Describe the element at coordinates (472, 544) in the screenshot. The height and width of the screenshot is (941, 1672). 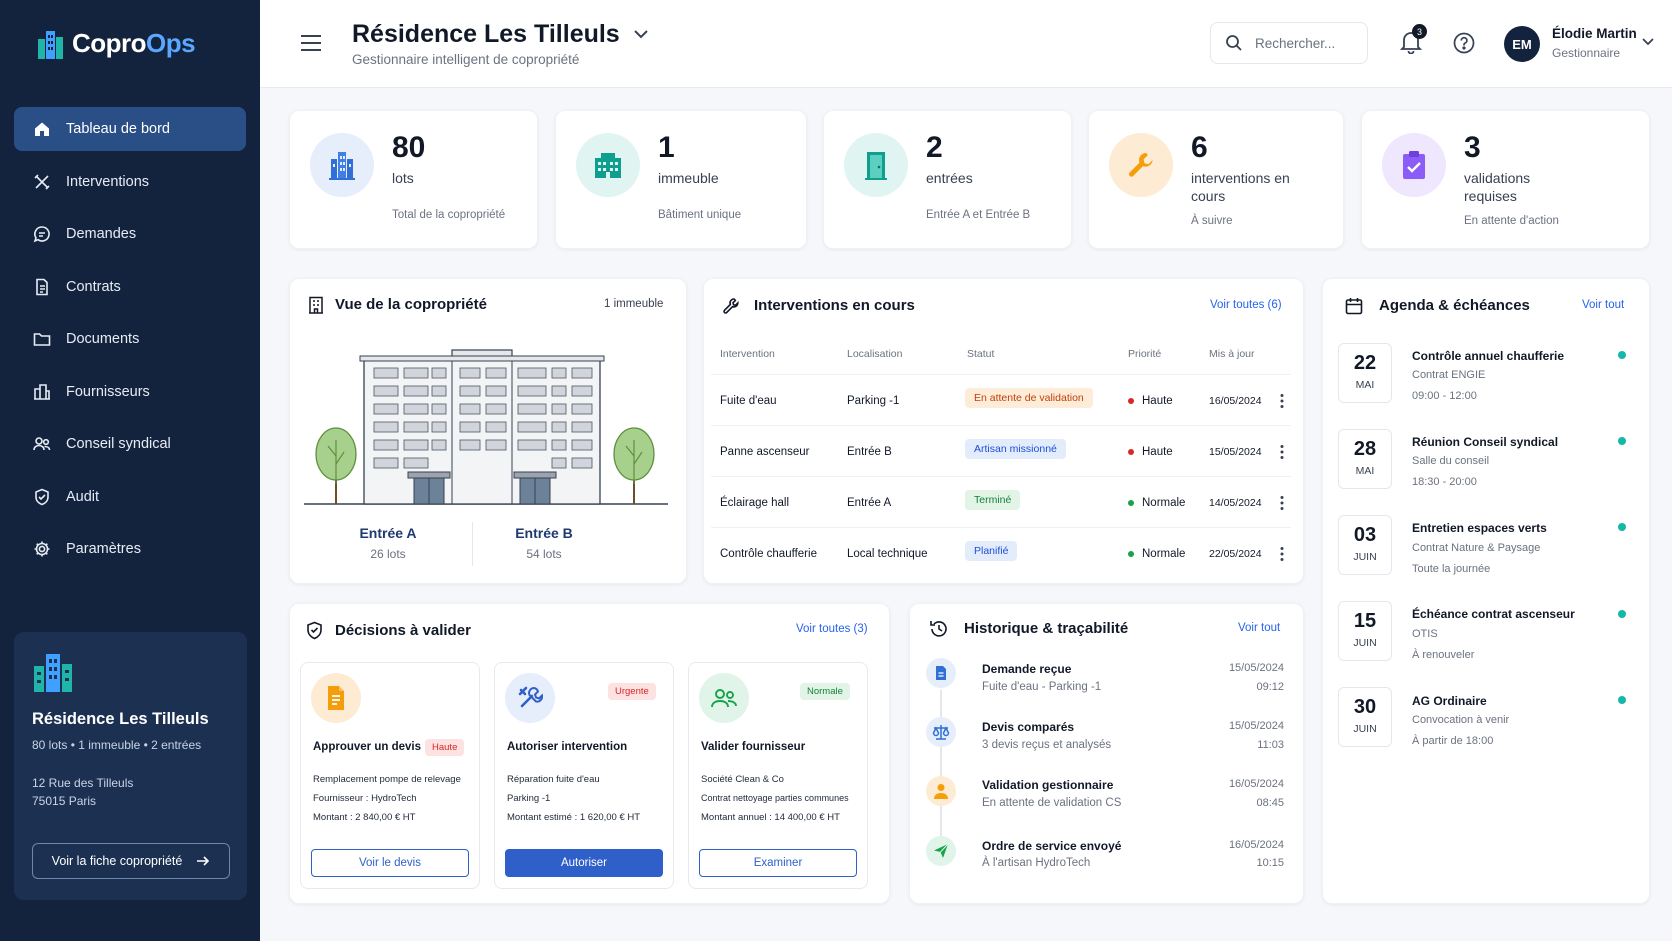
I see `entrance-divider` at that location.